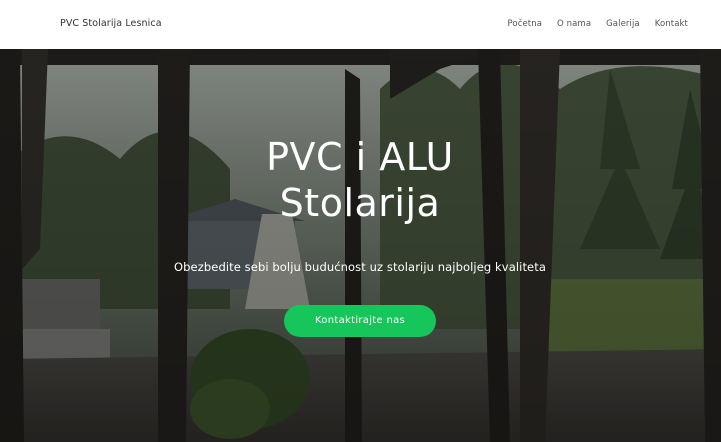 Image resolution: width=721 pixels, height=442 pixels. Describe the element at coordinates (574, 24) in the screenshot. I see `nav-item-o-nama: O nama` at that location.